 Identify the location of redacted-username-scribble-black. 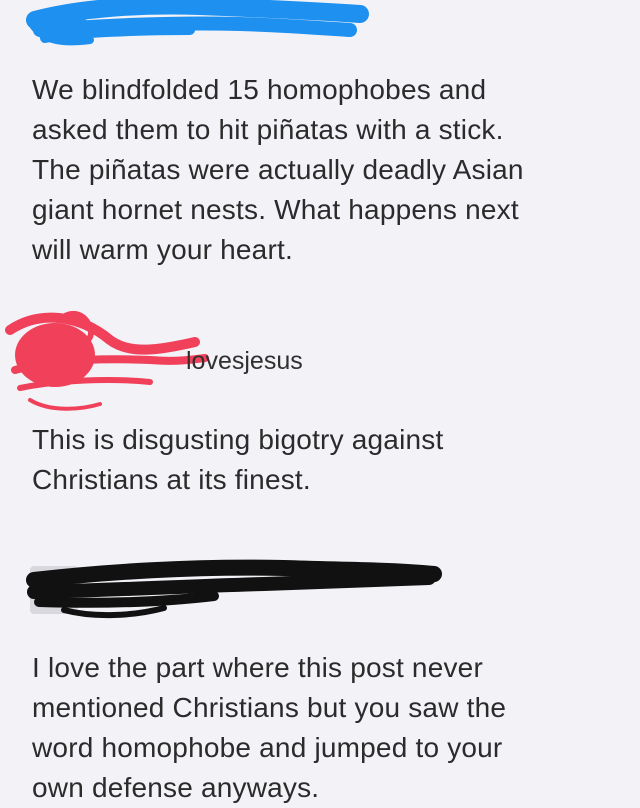
(234, 589).